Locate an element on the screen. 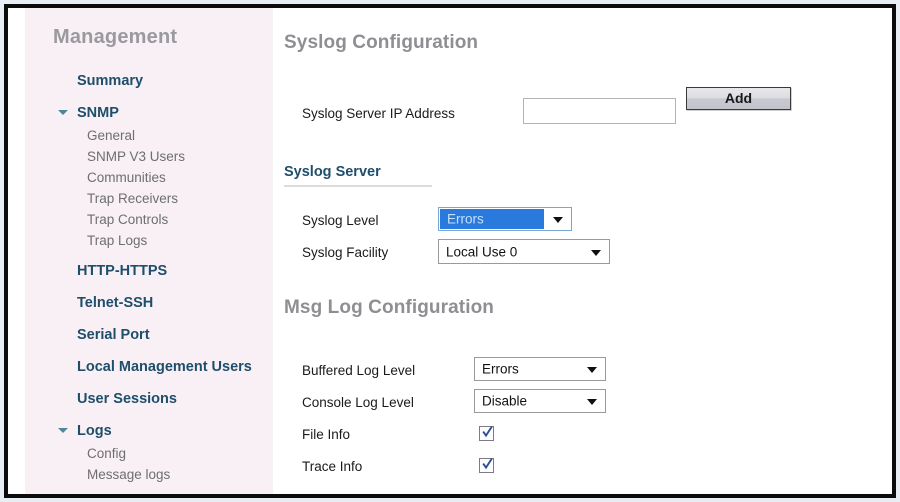  sidebar-item-local-management-users: Local Management Users is located at coordinates (148, 367).